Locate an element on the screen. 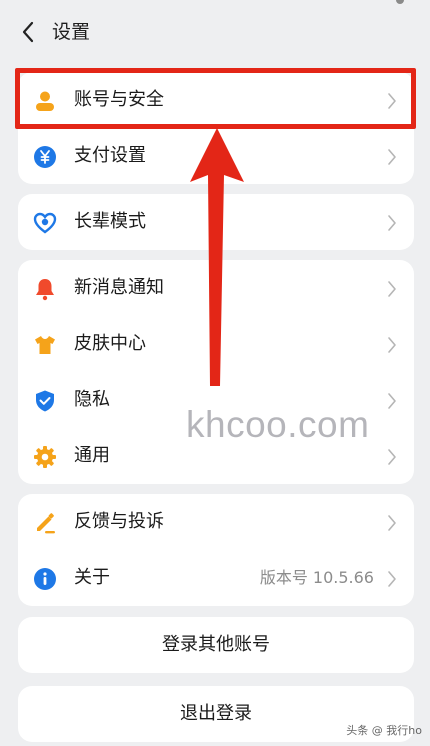 The width and height of the screenshot is (430, 746). heart-care-icon is located at coordinates (45, 223).